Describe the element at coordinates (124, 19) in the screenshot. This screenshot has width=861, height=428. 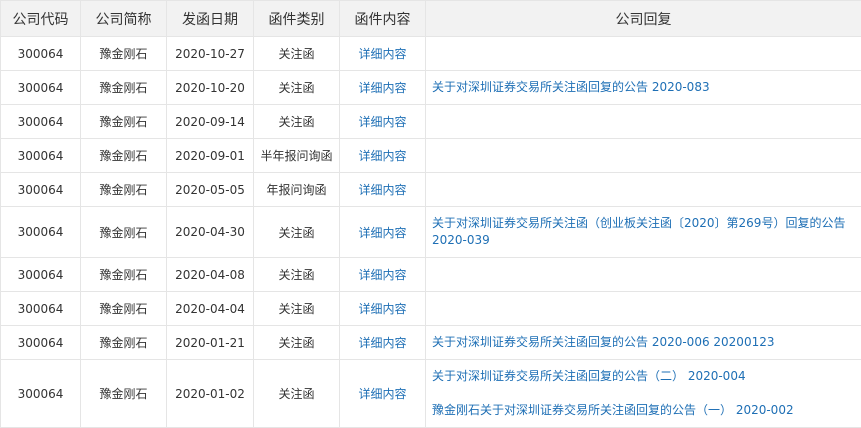
I see `column-header-name: 公司简称` at that location.